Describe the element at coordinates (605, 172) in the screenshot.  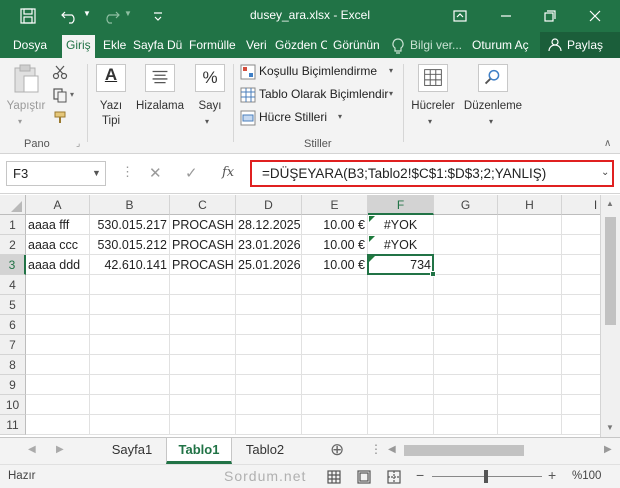
I see `expand-formula-icon: ⌄` at that location.